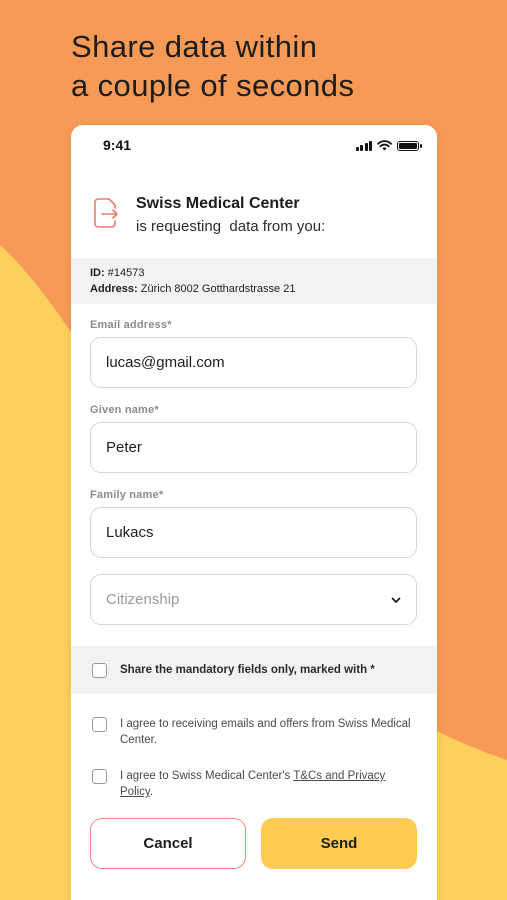 The width and height of the screenshot is (507, 900). I want to click on given-name-label: Given name*, so click(124, 410).